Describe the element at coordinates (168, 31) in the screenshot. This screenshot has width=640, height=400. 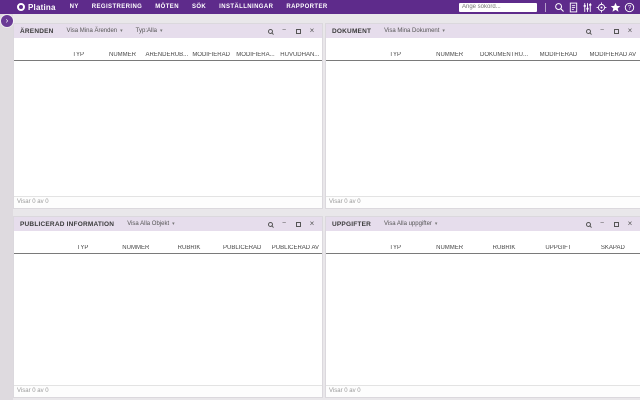
I see `panel-arenden-header: ÄRENDEN Visa Mina Ärenden Typ:Alla` at that location.